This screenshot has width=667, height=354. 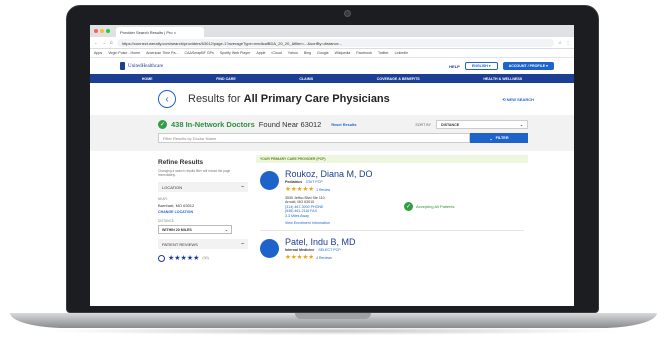 I want to click on star-icon: ☆, so click(x=560, y=42).